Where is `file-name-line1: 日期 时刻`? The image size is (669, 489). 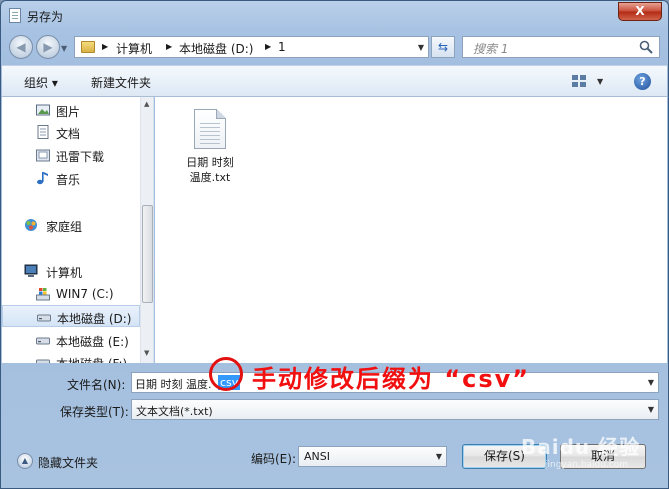 file-name-line1: 日期 时刻 is located at coordinates (210, 162).